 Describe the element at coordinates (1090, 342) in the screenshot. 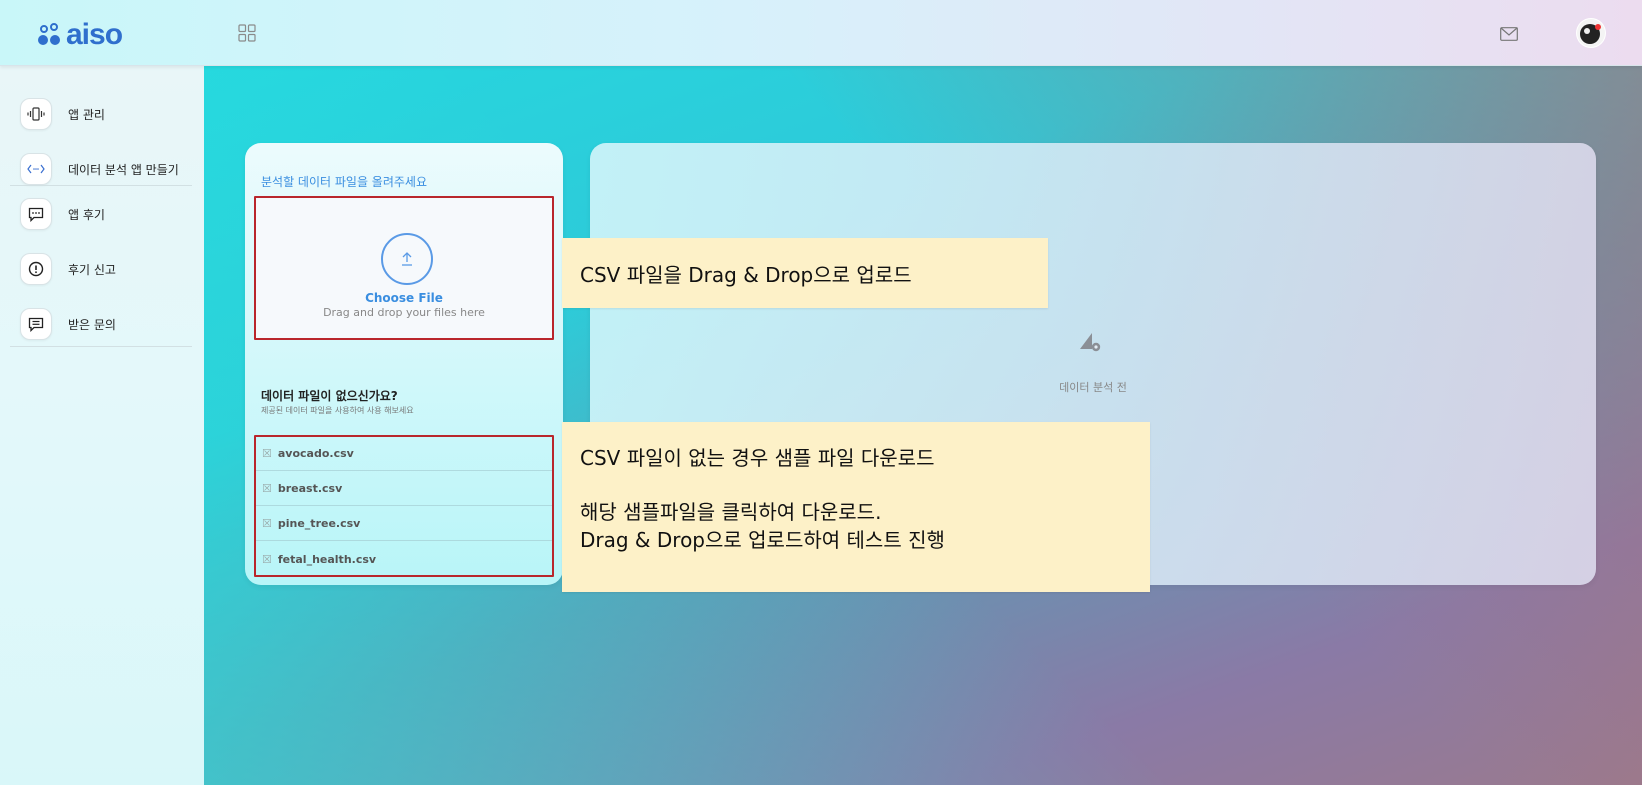

I see `analysis-pending-icon` at that location.